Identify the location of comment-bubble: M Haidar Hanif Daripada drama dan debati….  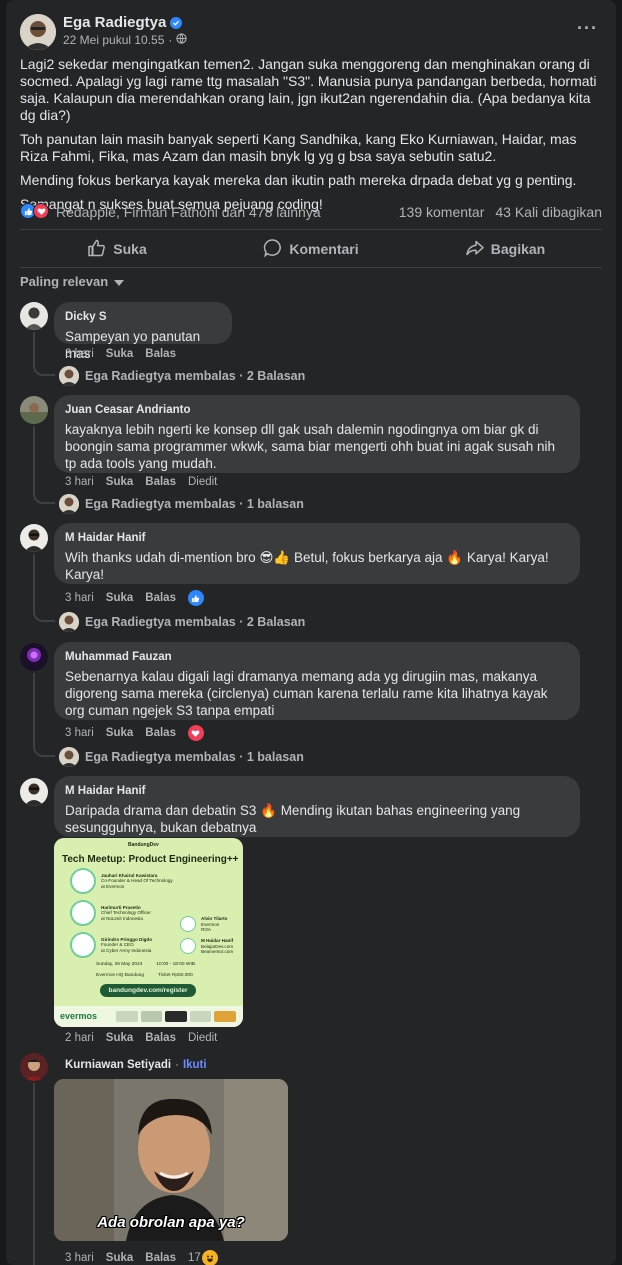
(317, 806).